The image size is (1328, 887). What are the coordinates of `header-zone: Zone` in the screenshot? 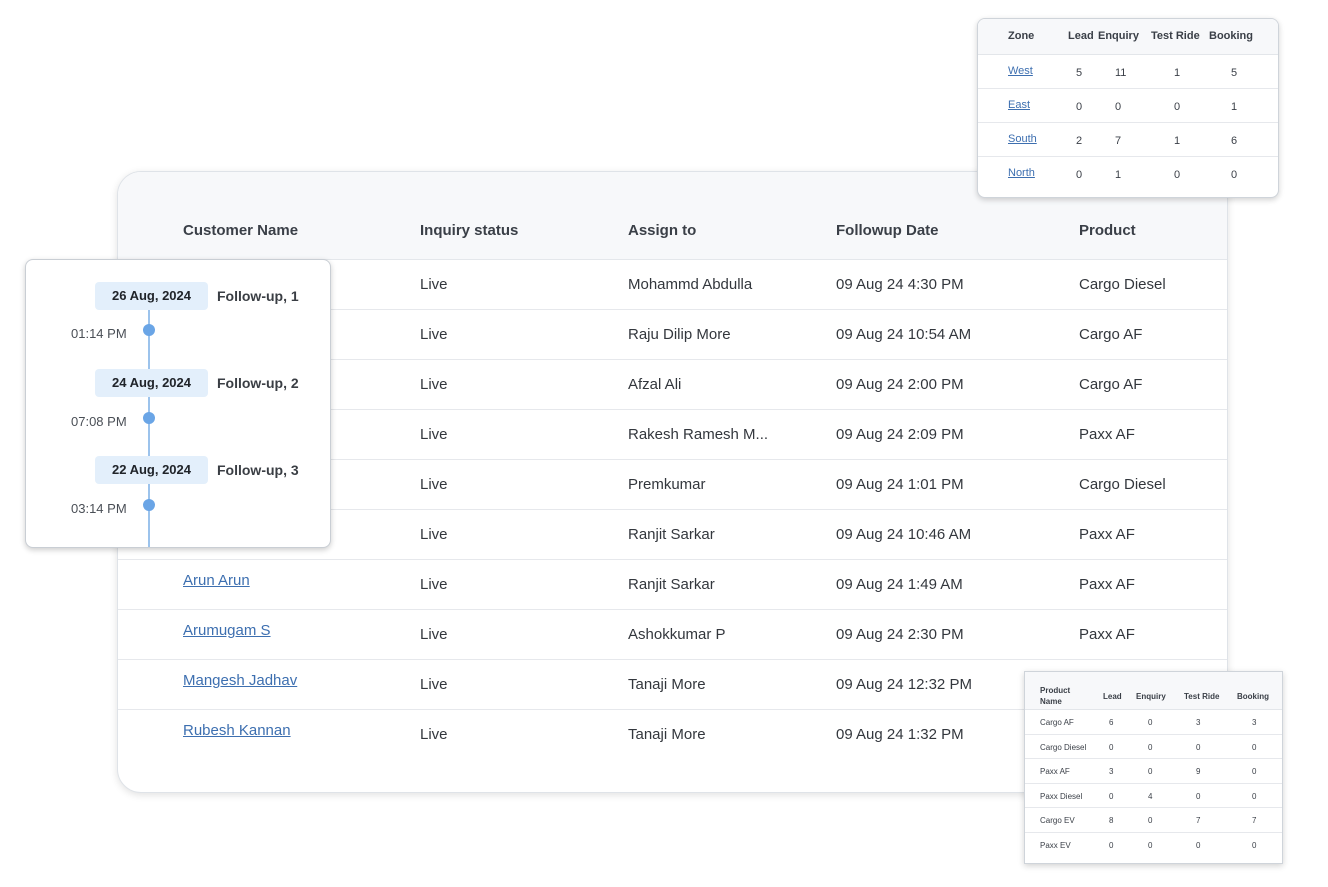 It's located at (1021, 36).